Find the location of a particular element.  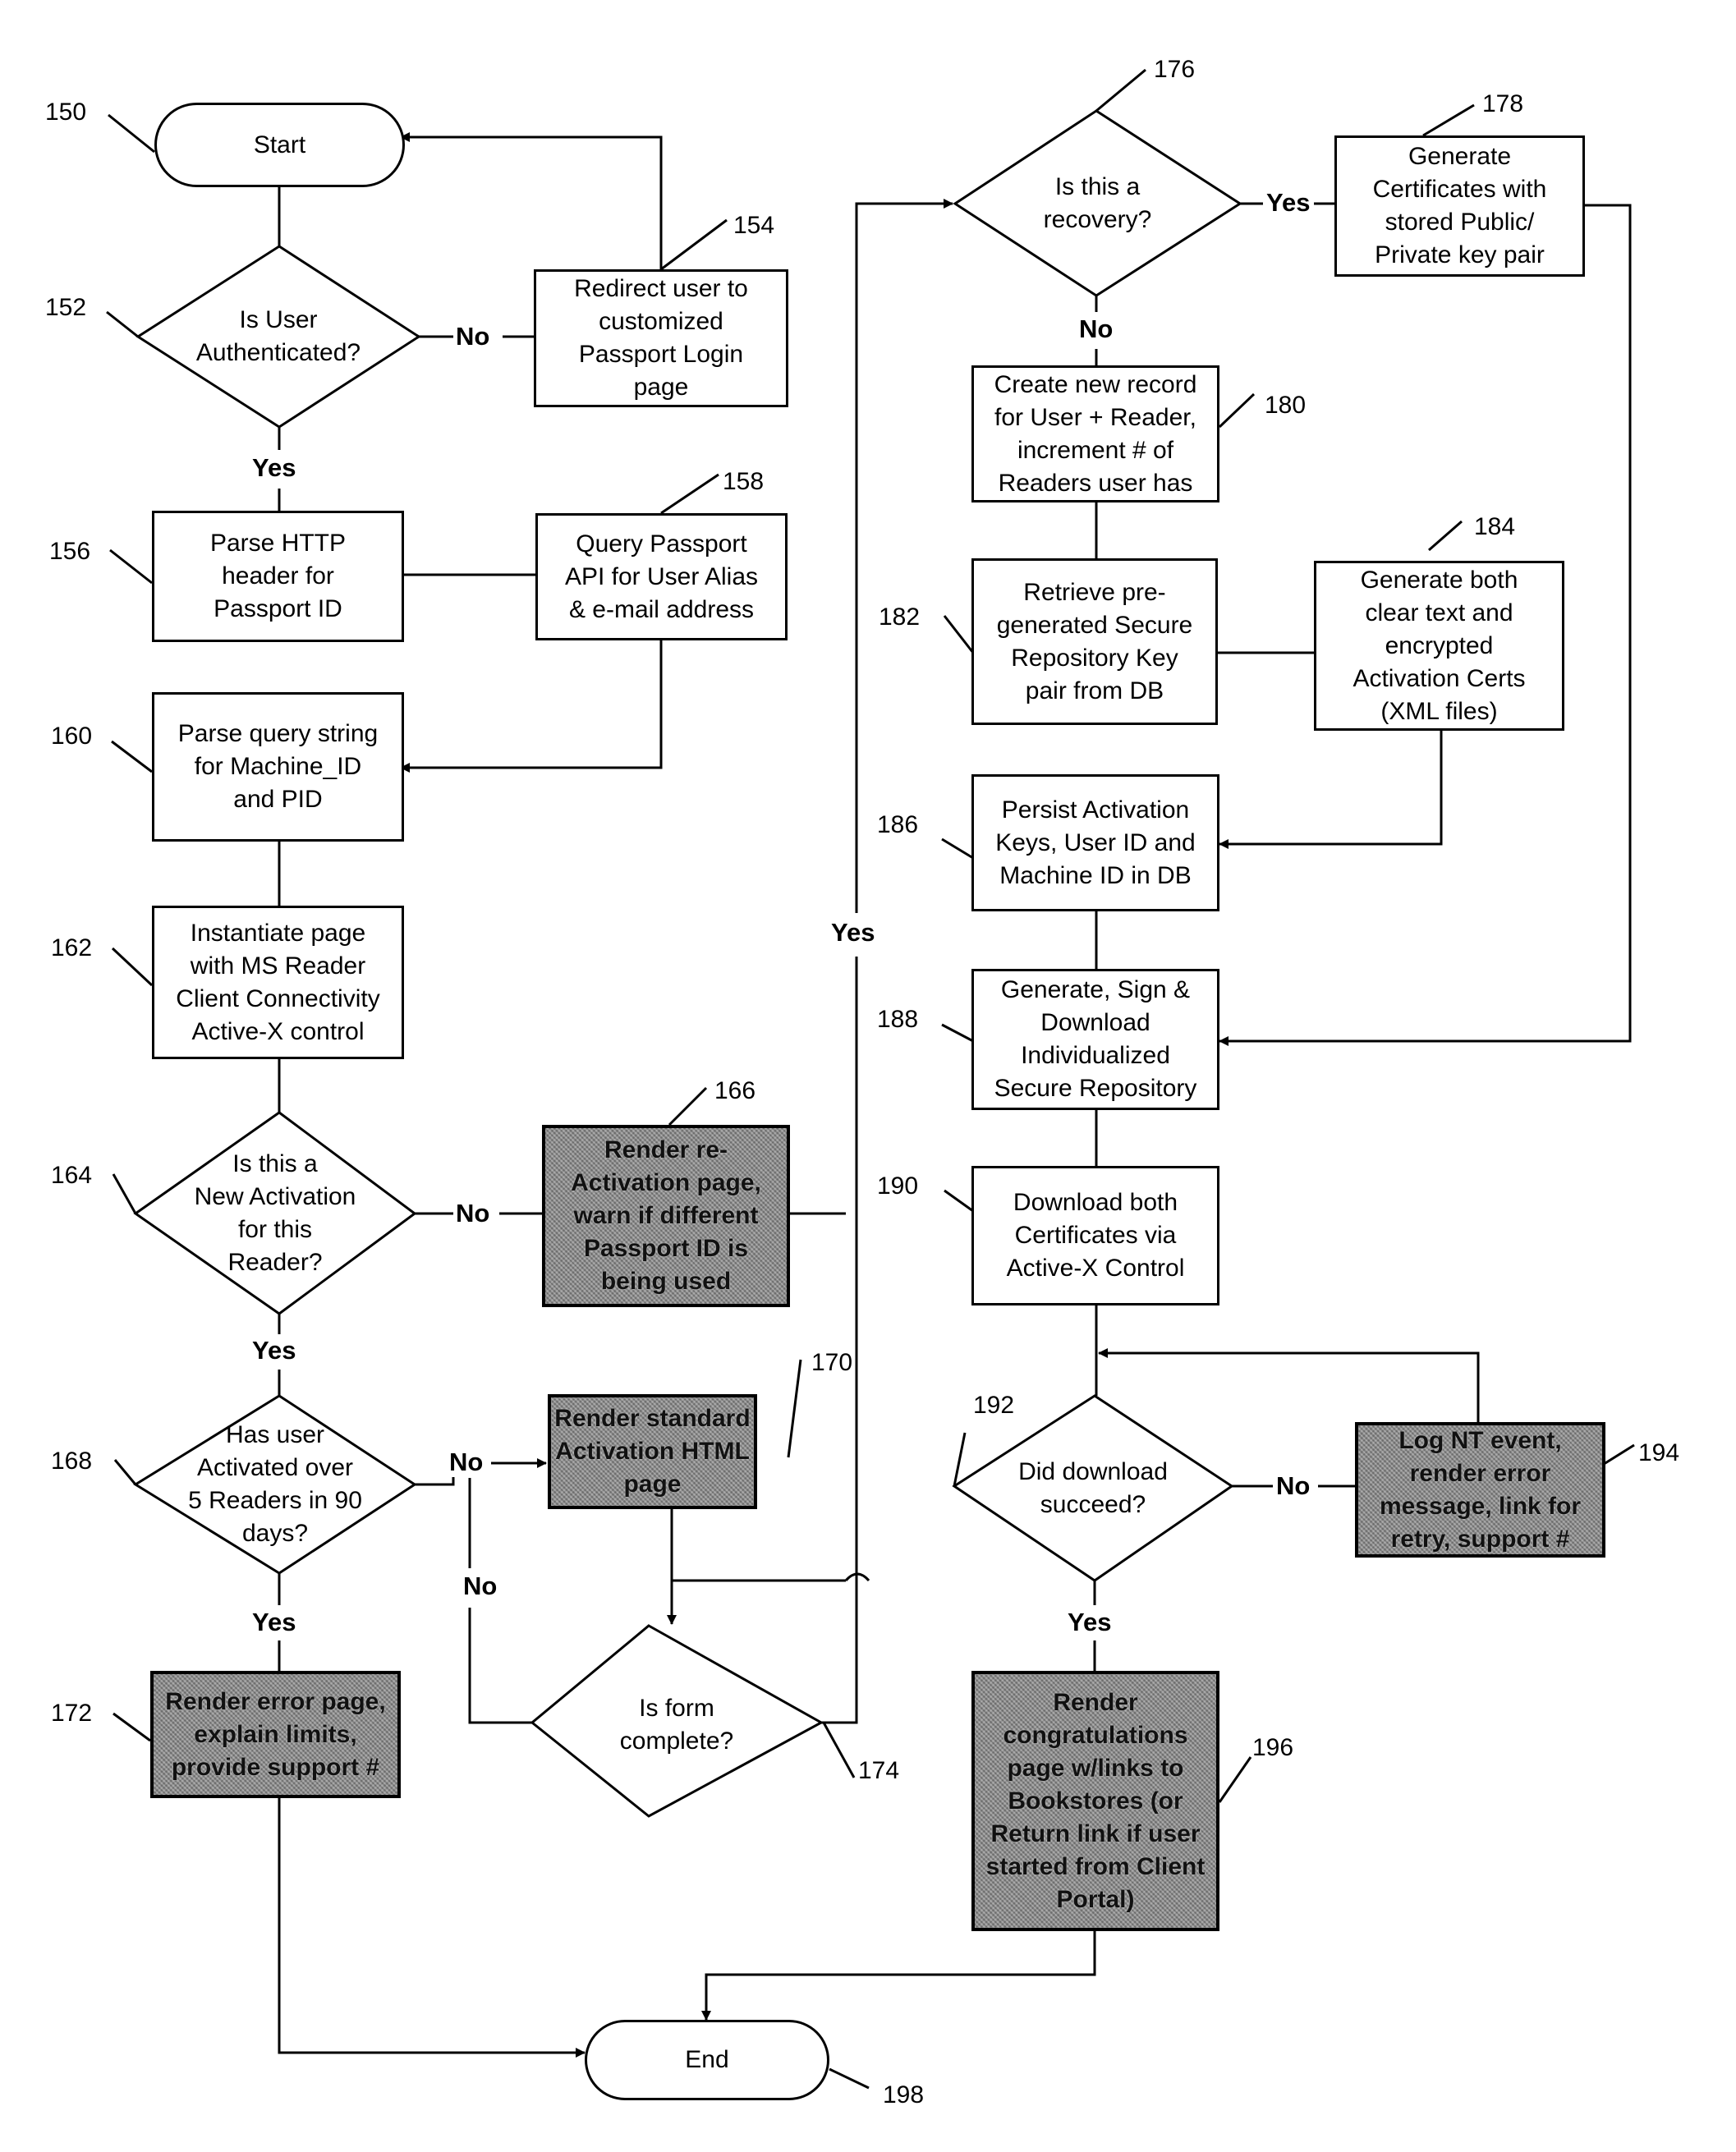

edge-label-192-yes: Yes is located at coordinates (1090, 1622).